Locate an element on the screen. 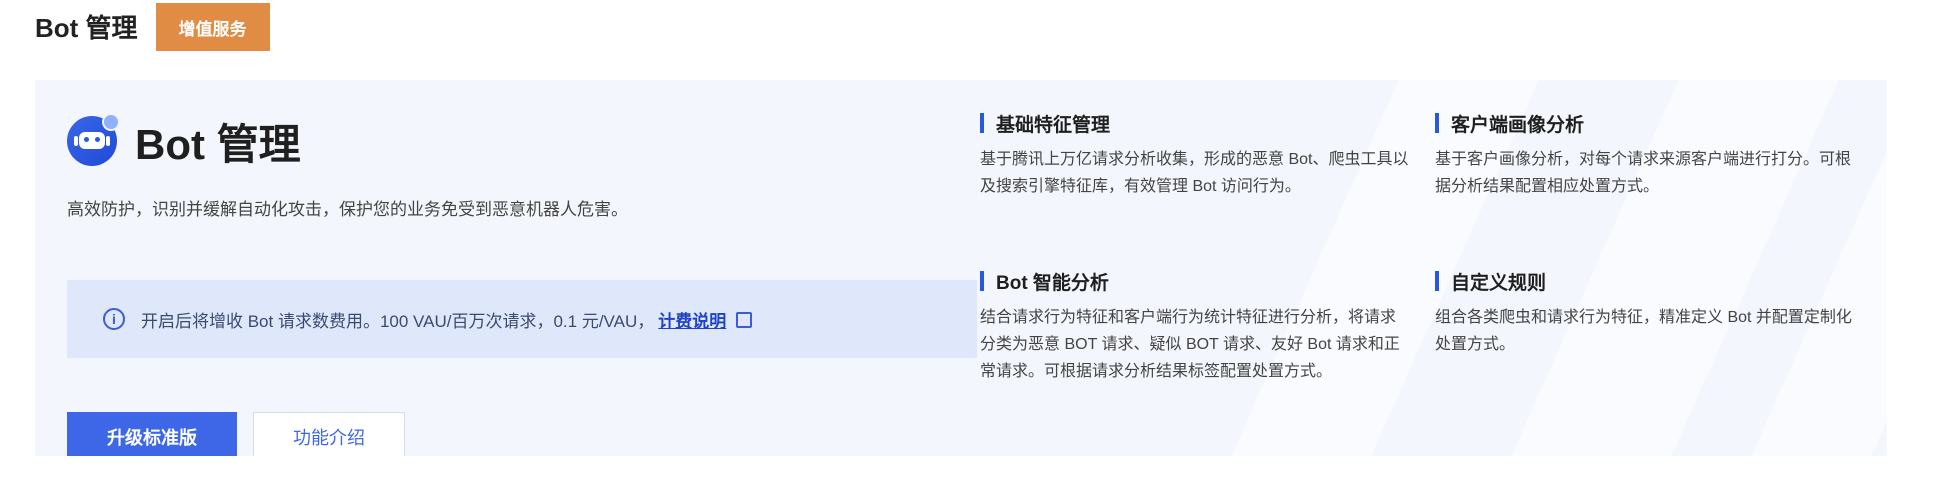 The image size is (1933, 480). value-added-badge: 增值服务 is located at coordinates (212, 27).